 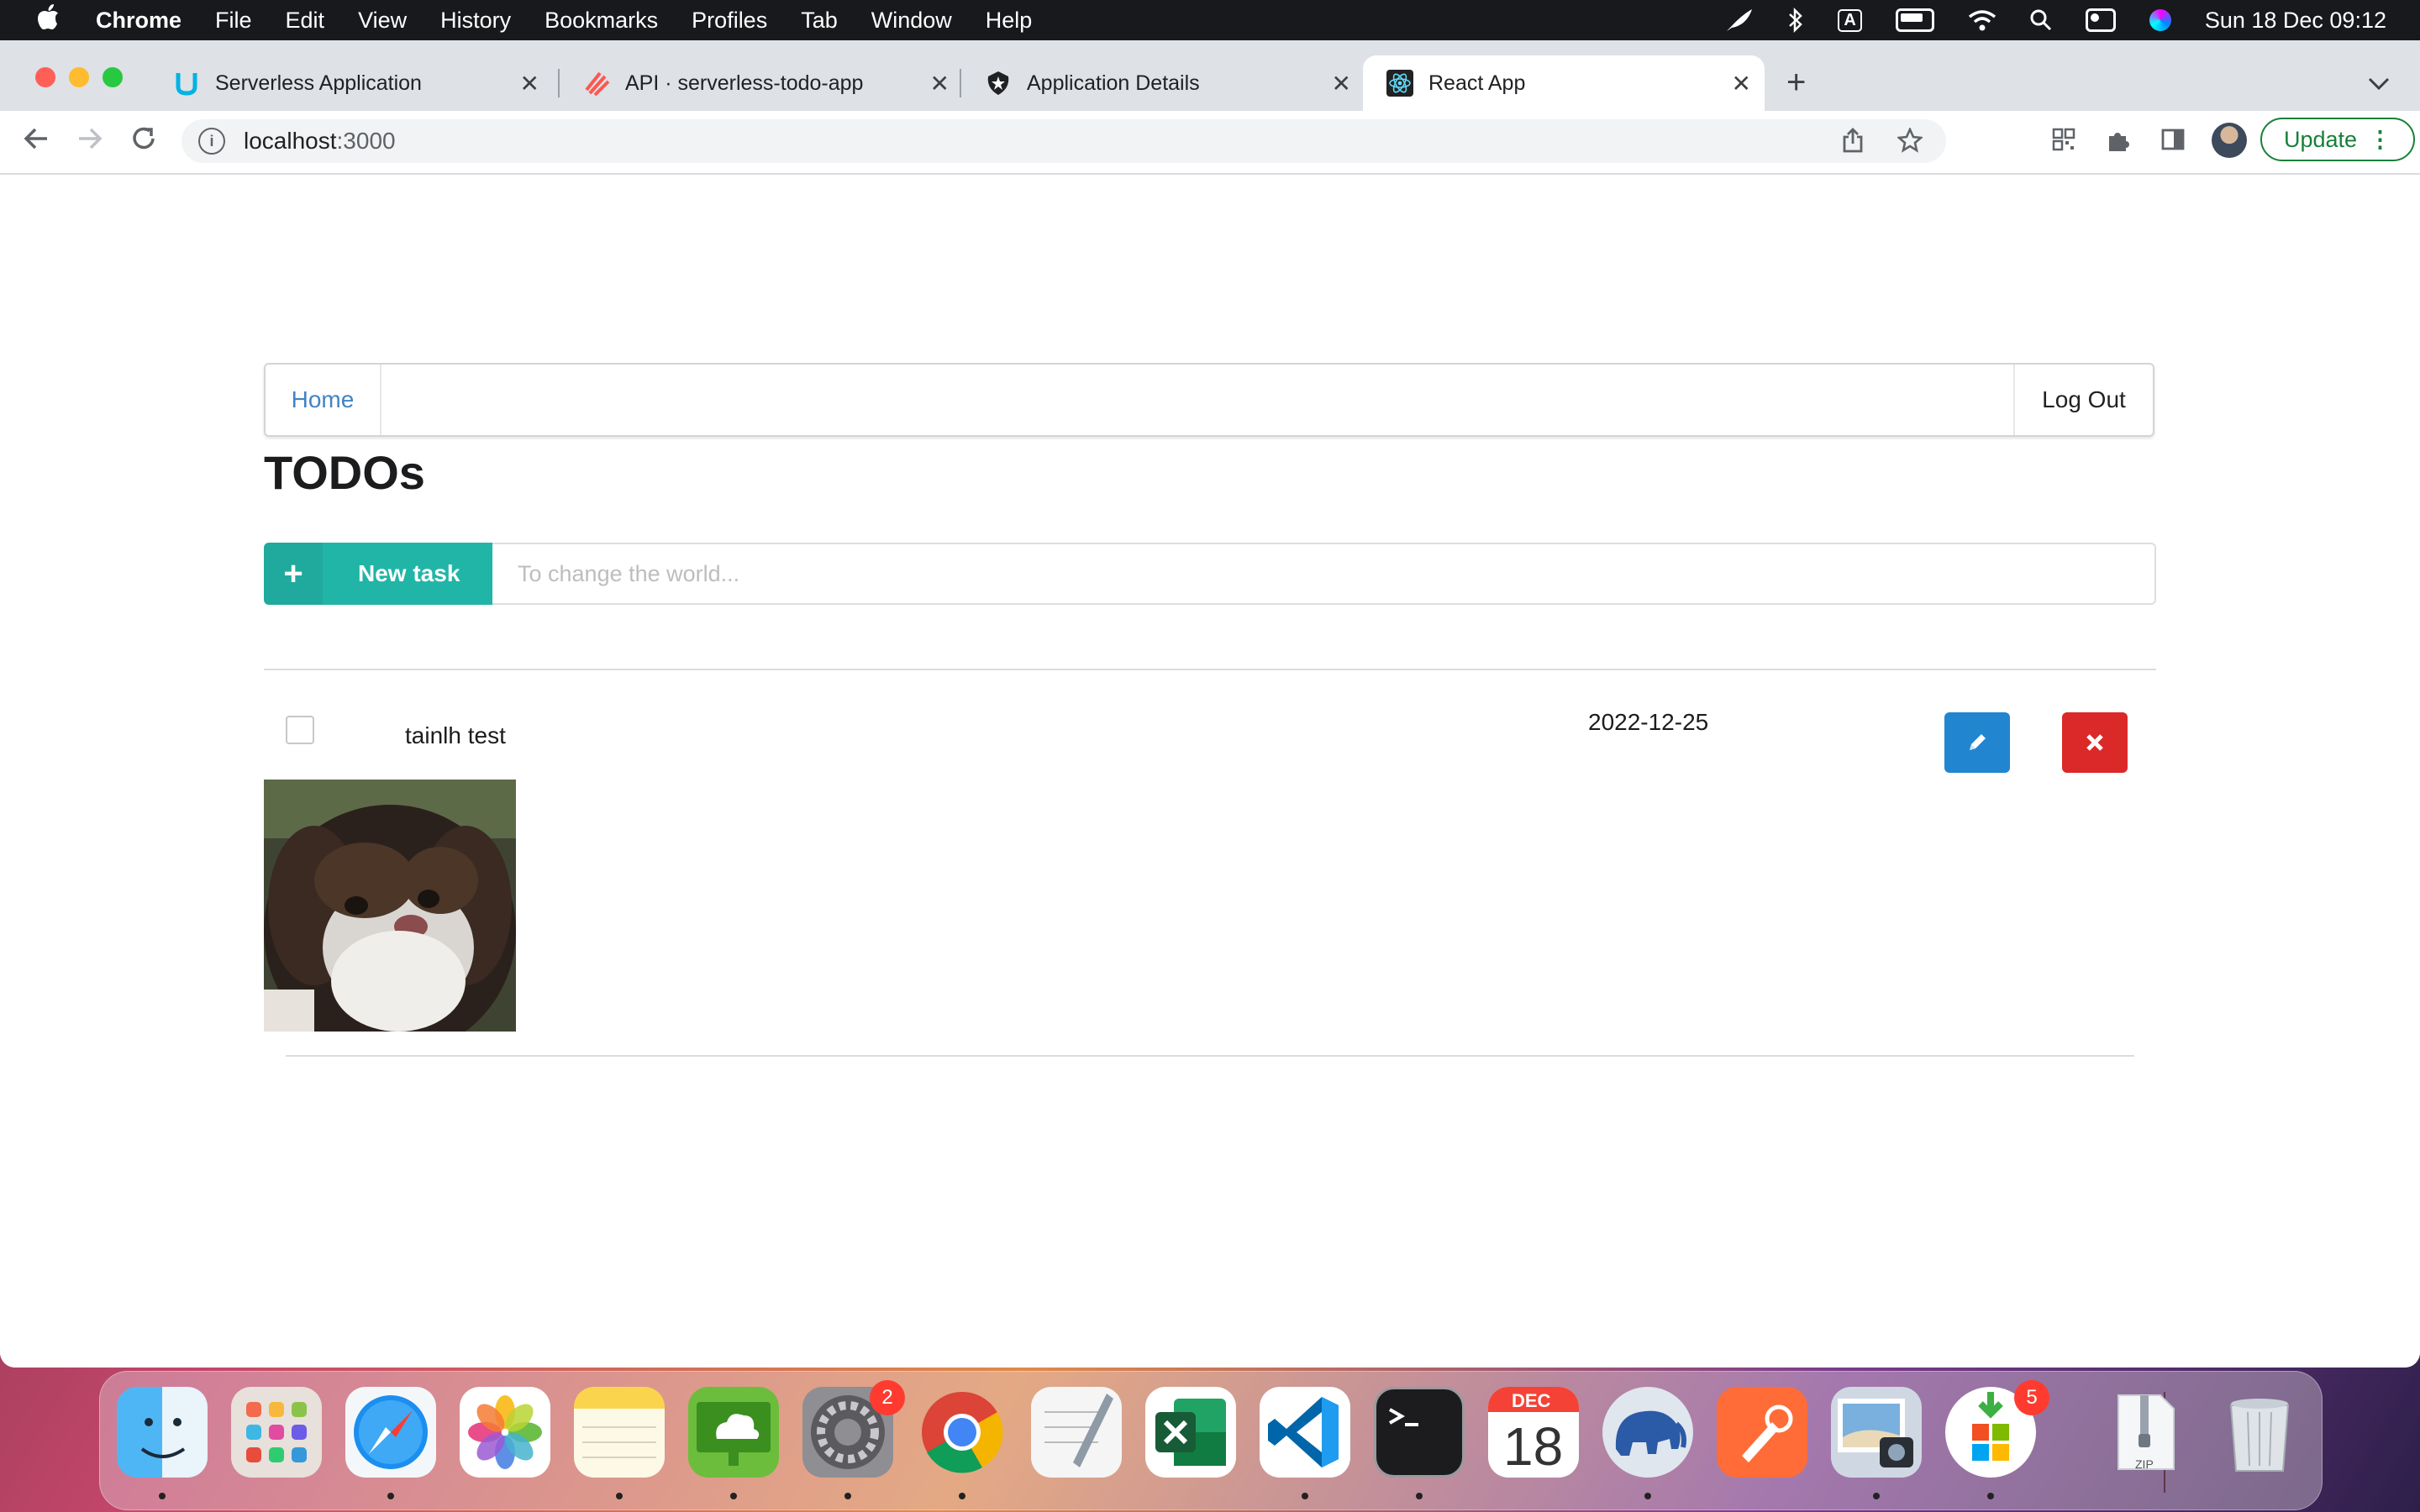 I want to click on calendar-day: 18, so click(x=1533, y=1446).